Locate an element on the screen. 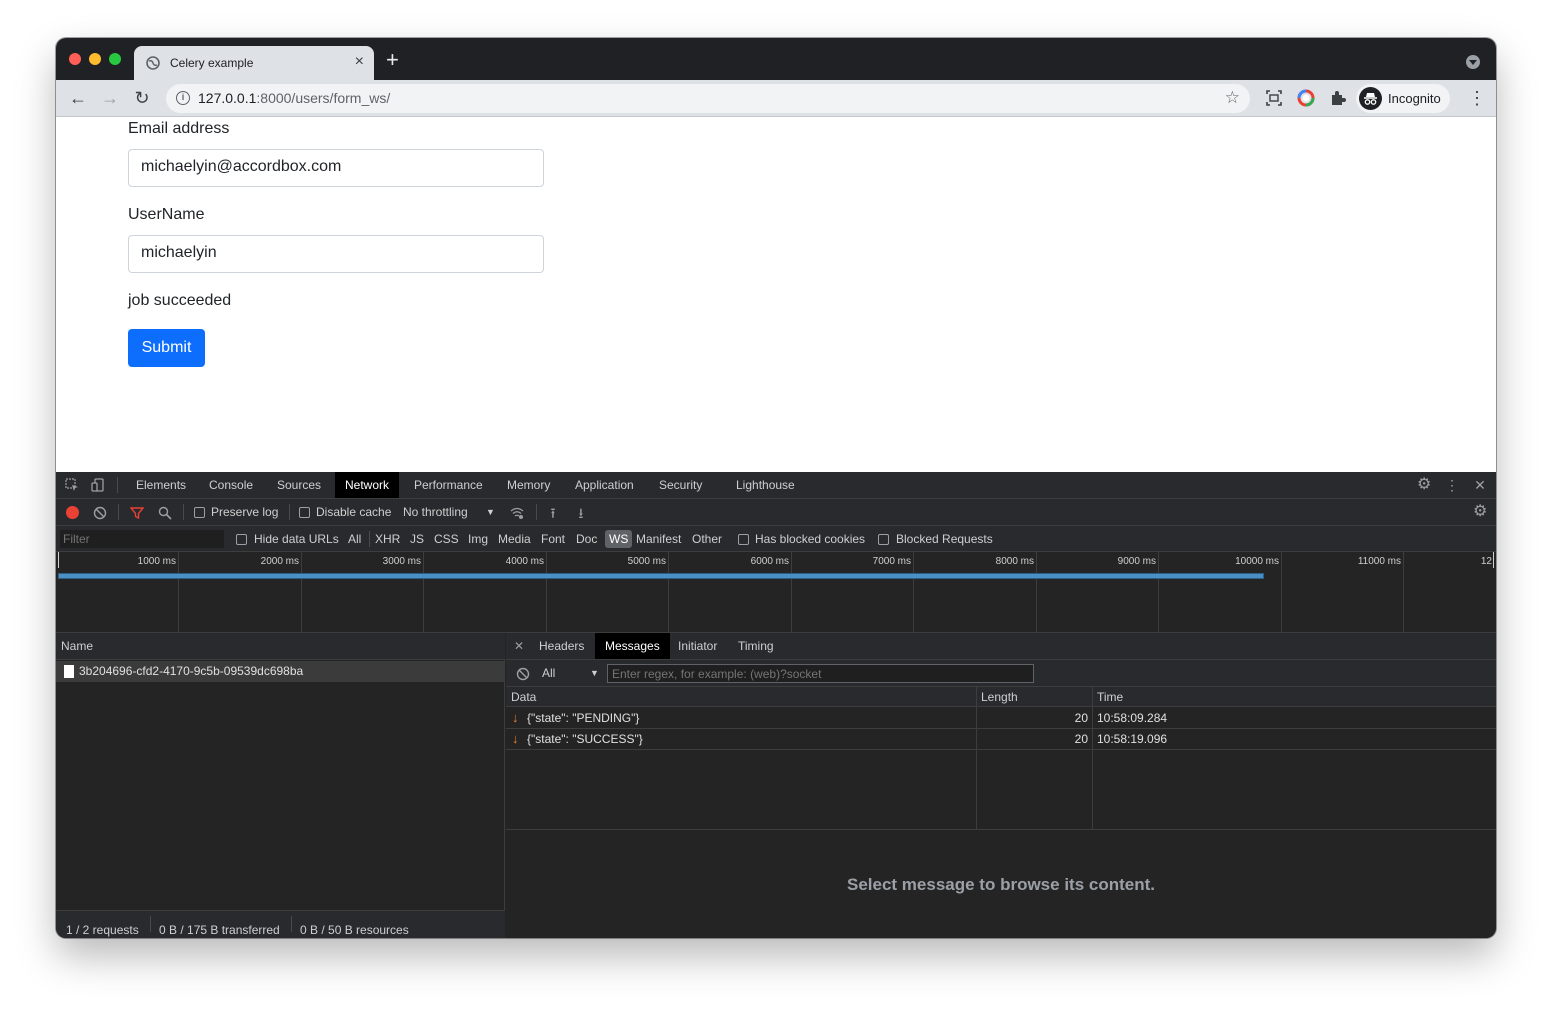 This screenshot has width=1552, height=1012. screenshot-icon is located at coordinates (1274, 98).